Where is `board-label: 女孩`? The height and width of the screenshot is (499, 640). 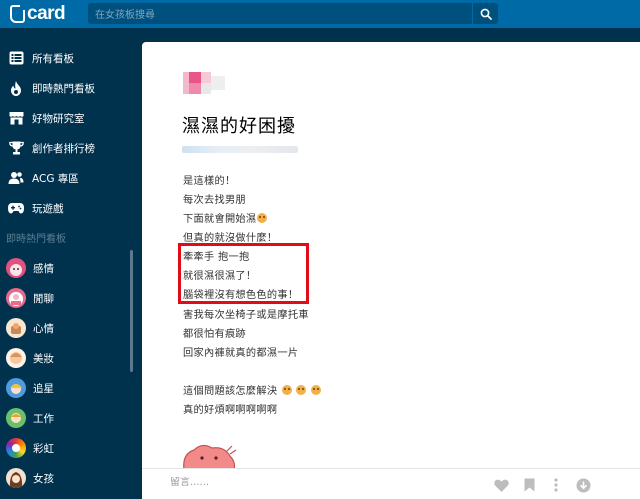
board-label: 女孩 is located at coordinates (43, 478).